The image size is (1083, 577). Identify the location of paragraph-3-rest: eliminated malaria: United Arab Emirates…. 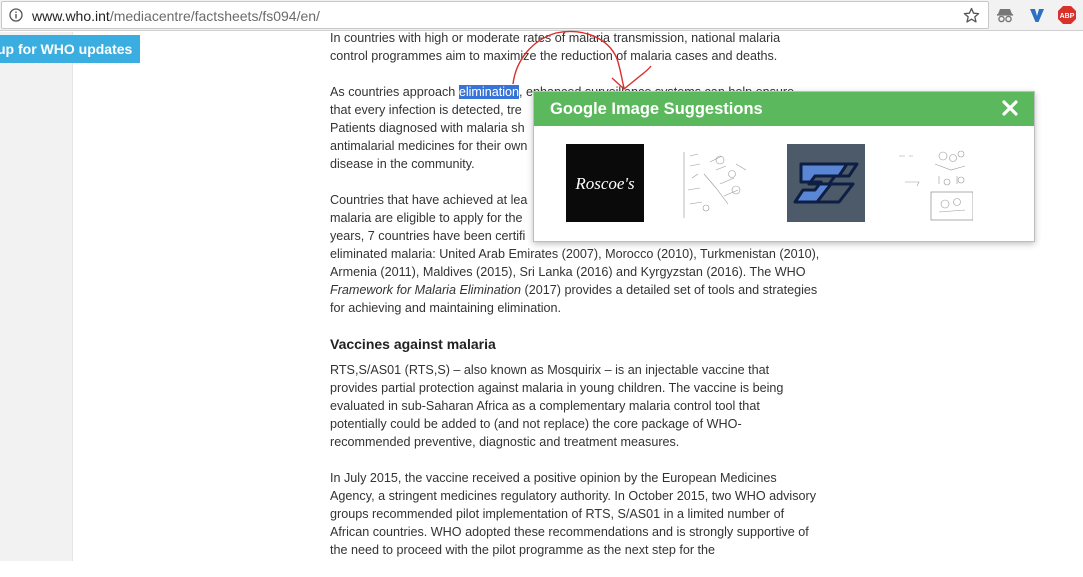
(575, 263).